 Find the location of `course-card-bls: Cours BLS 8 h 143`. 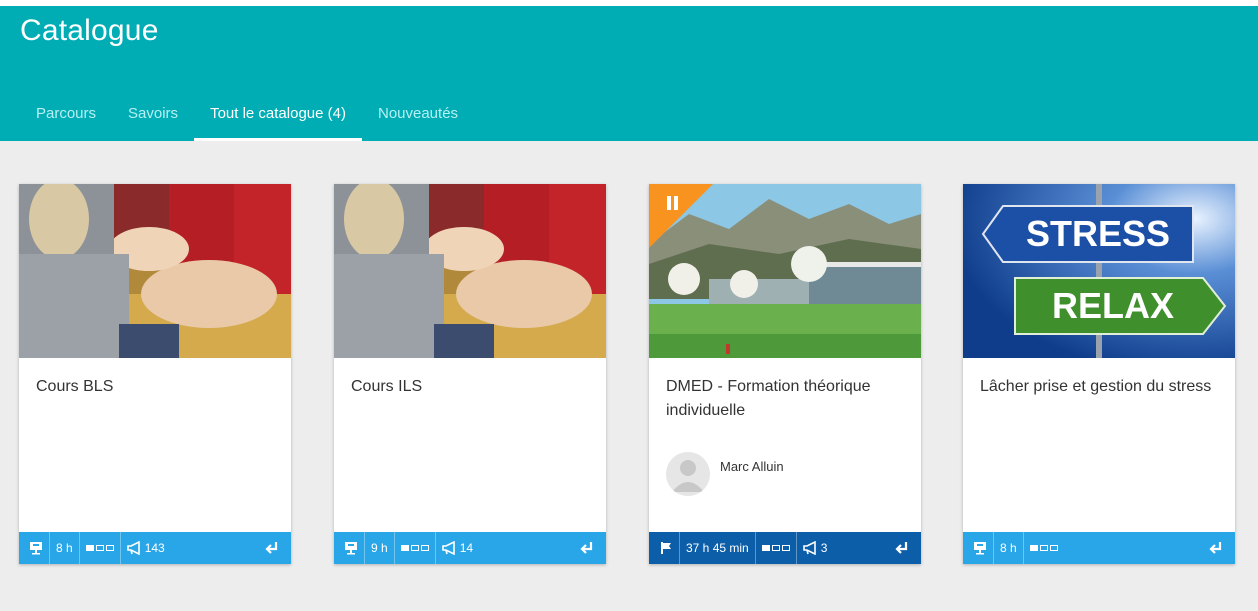

course-card-bls: Cours BLS 8 h 143 is located at coordinates (155, 374).